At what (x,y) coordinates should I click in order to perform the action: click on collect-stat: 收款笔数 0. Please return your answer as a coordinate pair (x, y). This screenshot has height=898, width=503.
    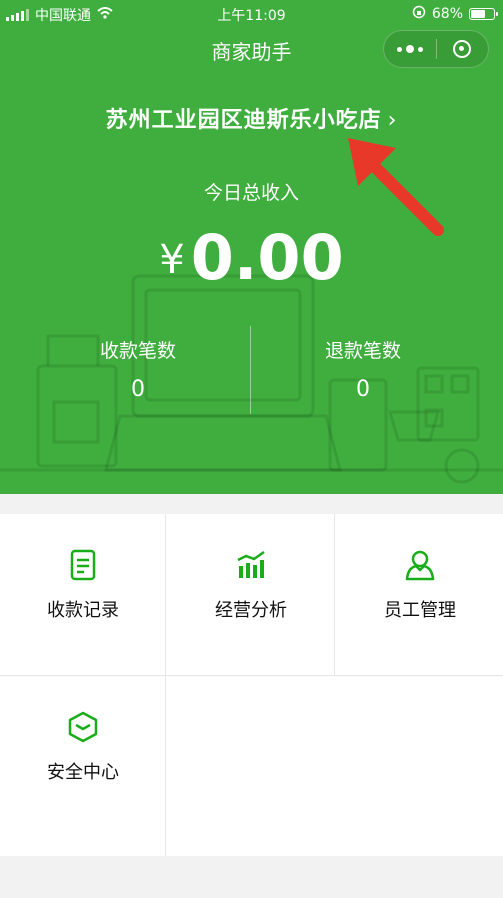
    Looking at the image, I should click on (138, 369).